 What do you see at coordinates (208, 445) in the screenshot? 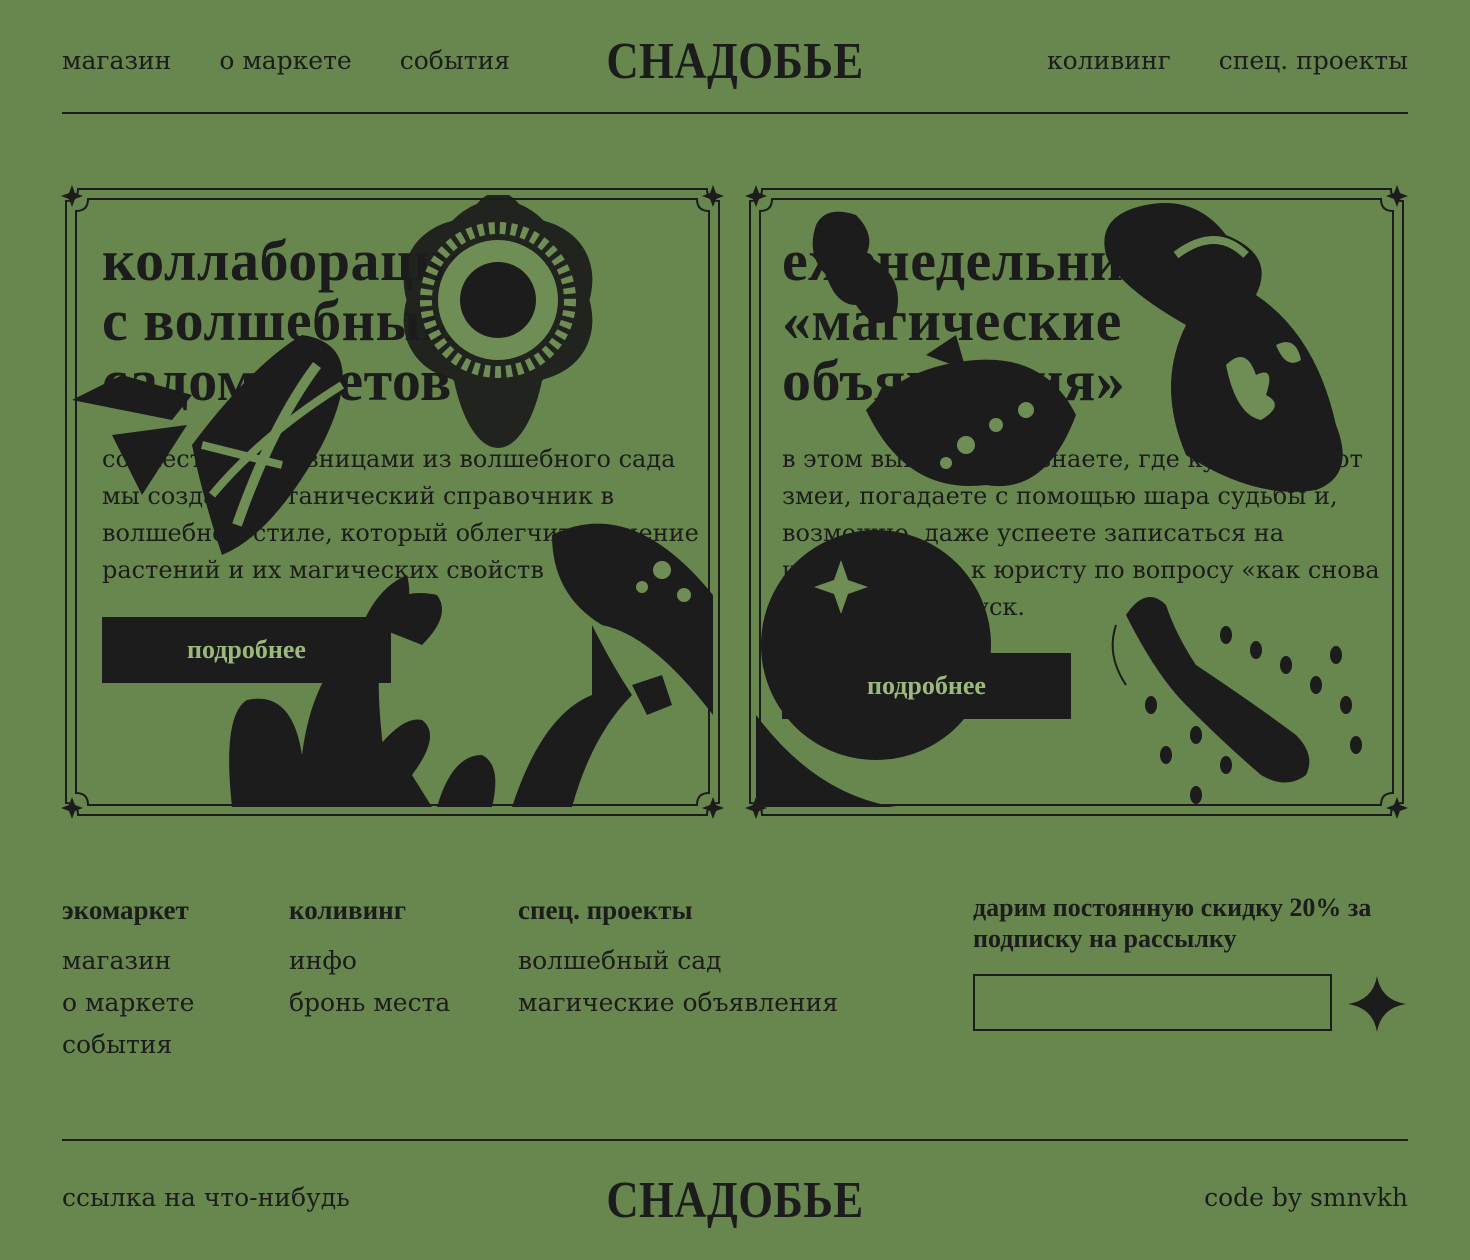
I see `bow-icon` at bounding box center [208, 445].